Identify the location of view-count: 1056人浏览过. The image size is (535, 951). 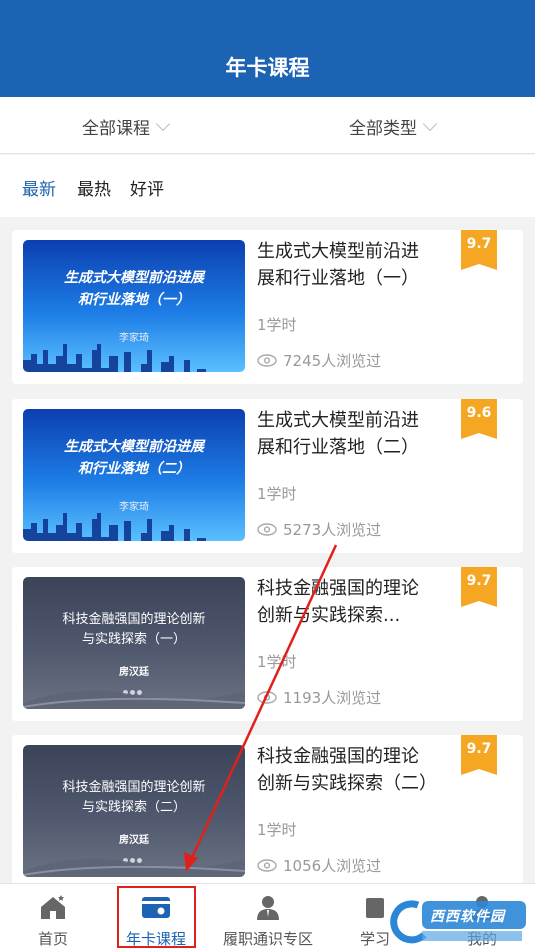
(319, 865).